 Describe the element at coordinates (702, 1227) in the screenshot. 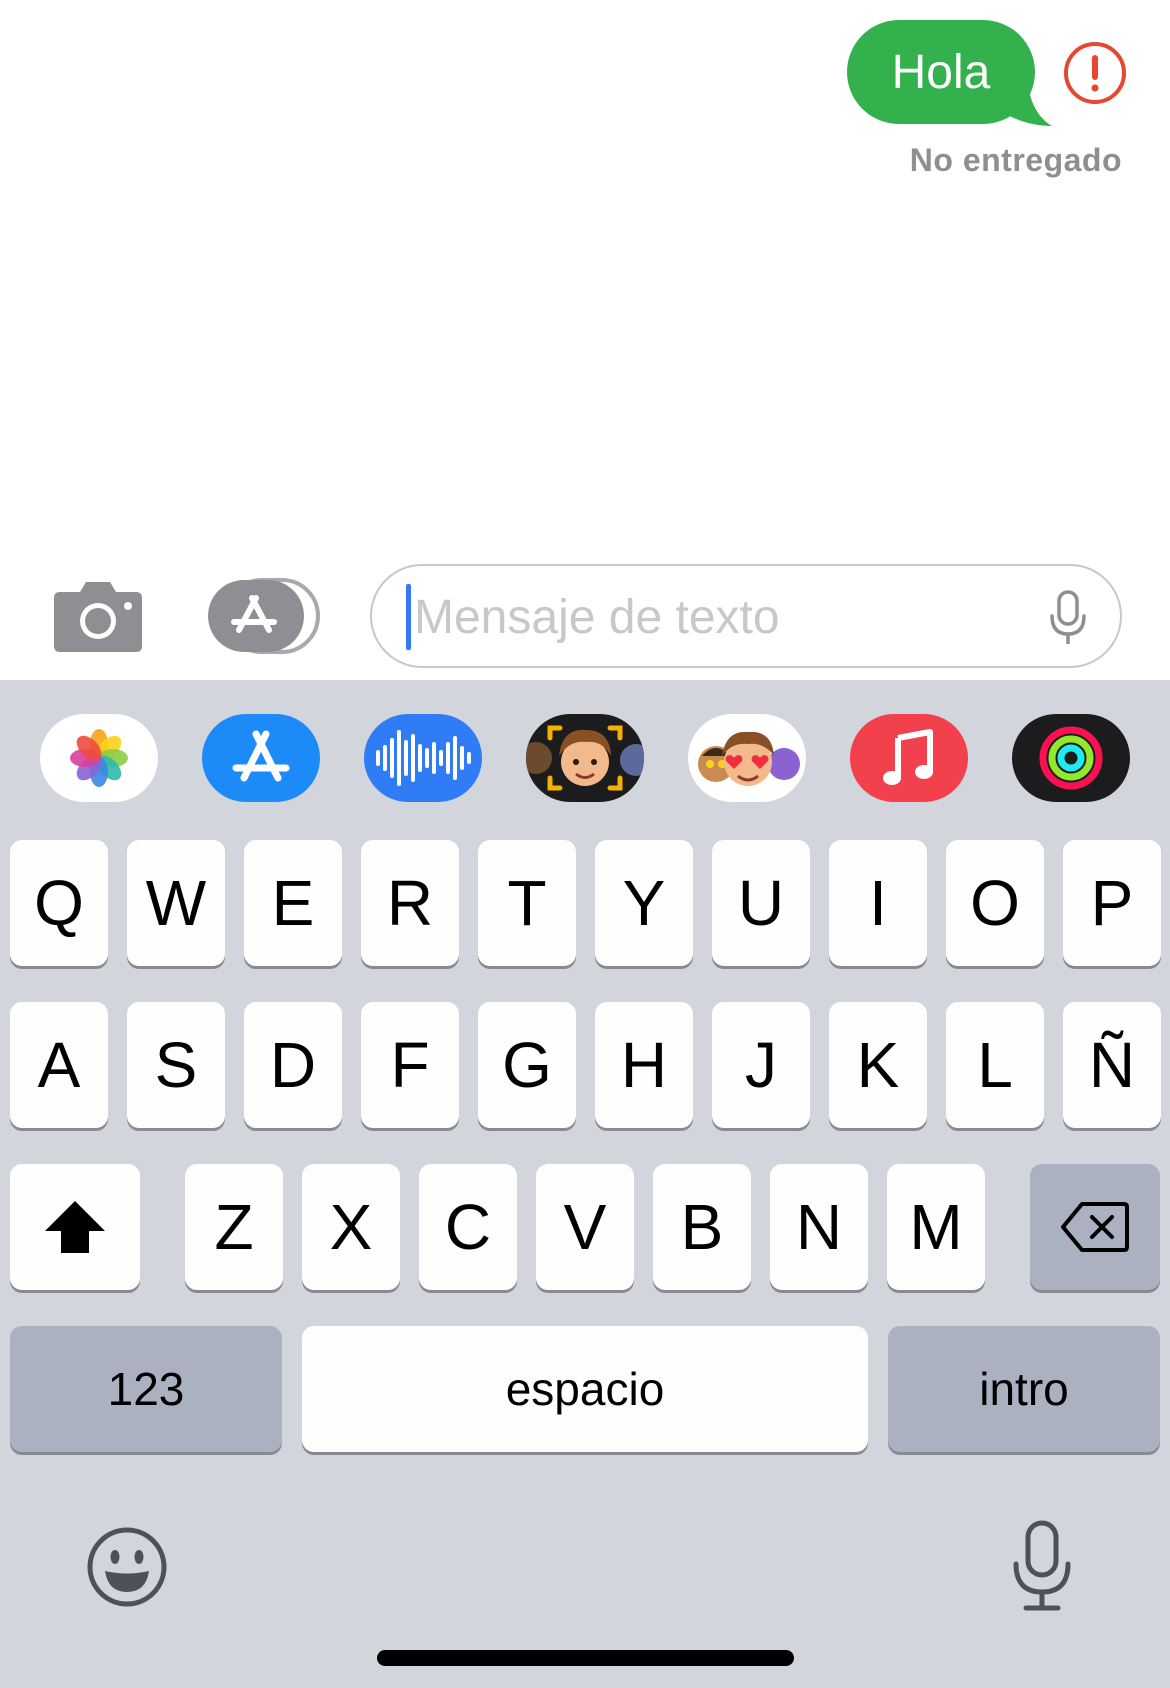

I see `key-b: B` at that location.